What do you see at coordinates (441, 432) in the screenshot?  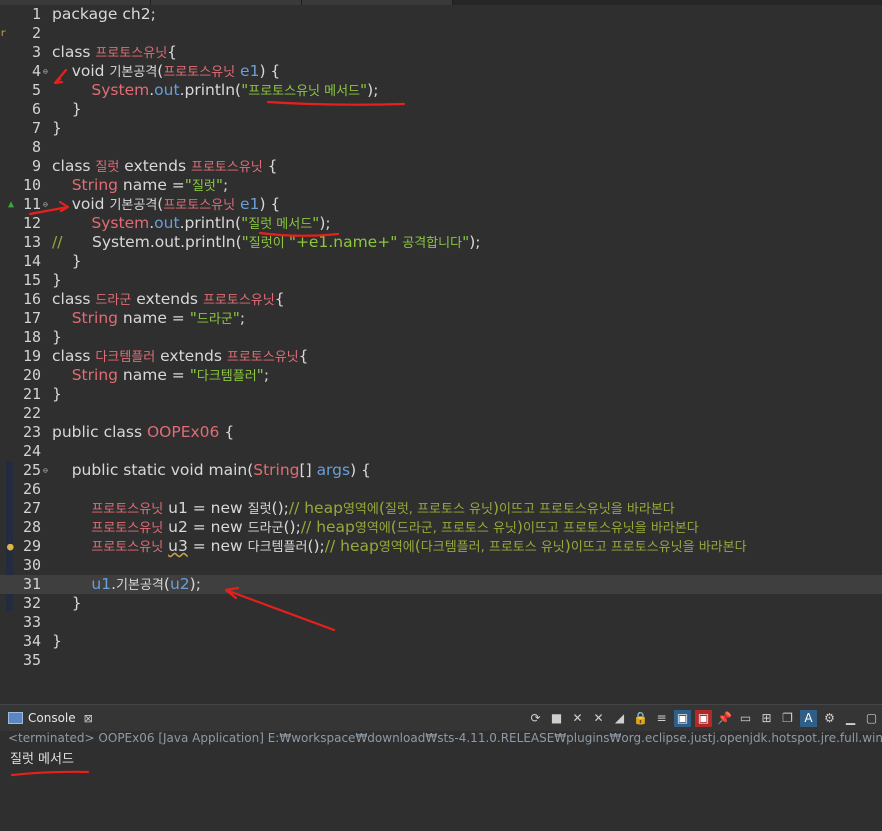 I see `code-line: 23 public class OOPEx06 {` at bounding box center [441, 432].